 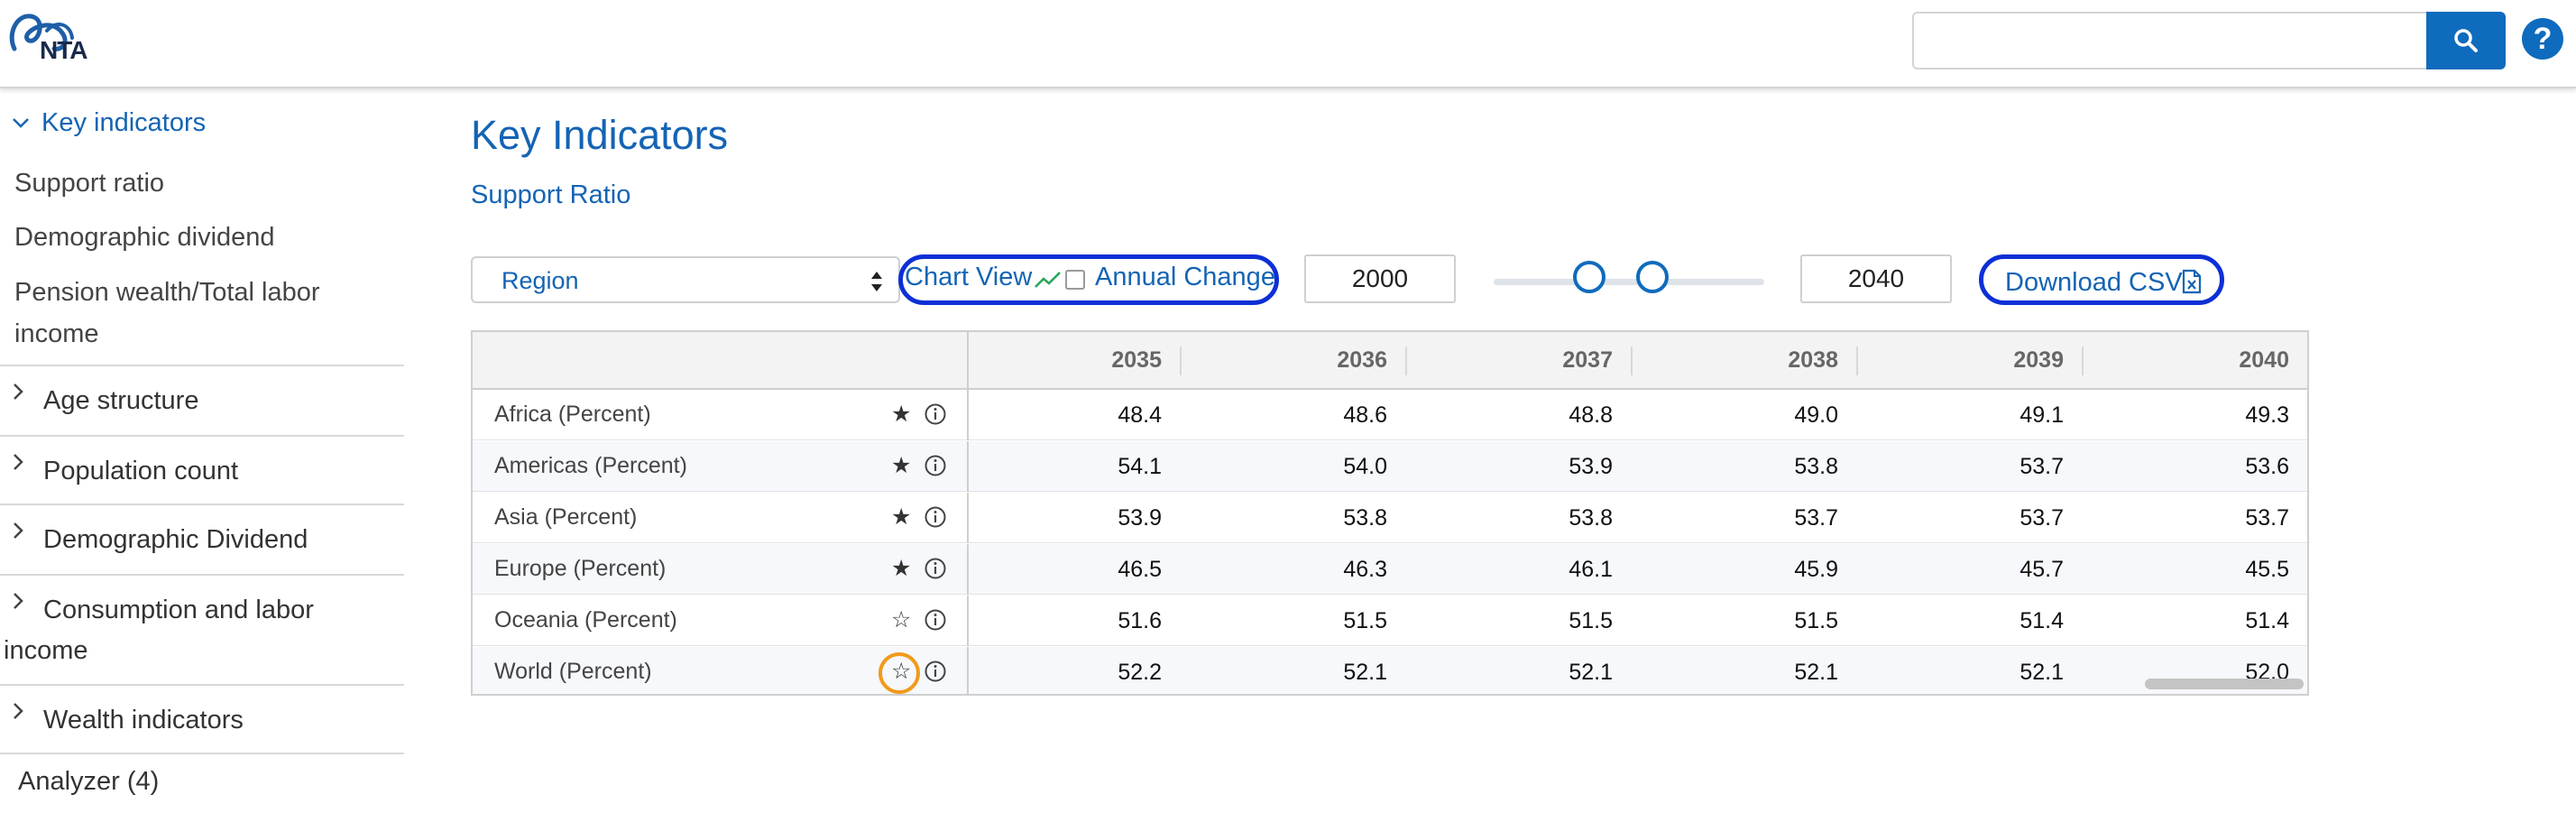 I want to click on group-by-select: Region, so click(x=685, y=279).